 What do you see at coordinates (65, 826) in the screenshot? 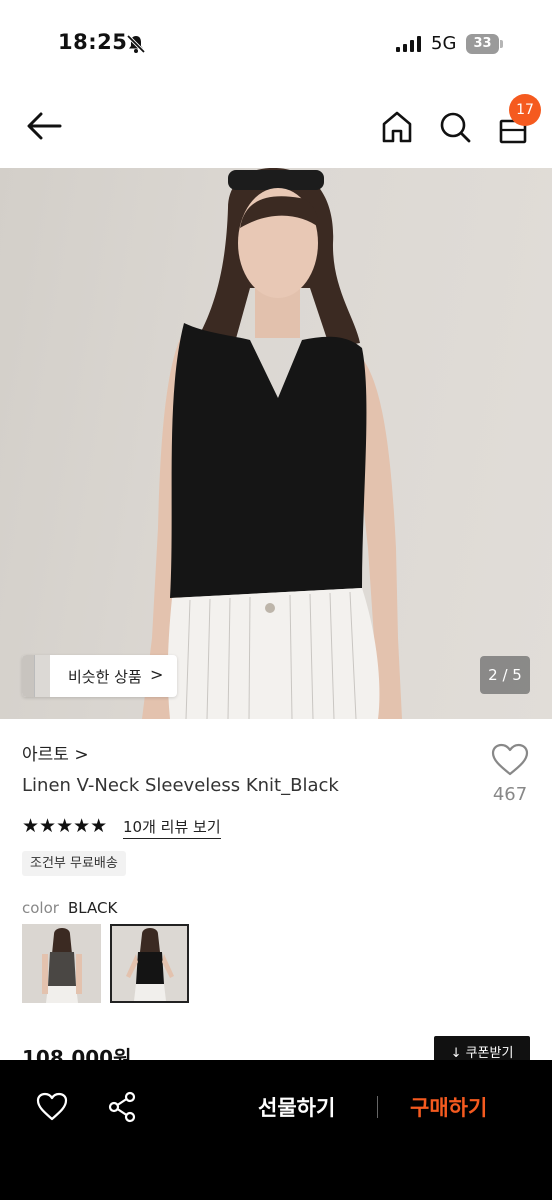
I see `rating-stars: ★★★★★` at bounding box center [65, 826].